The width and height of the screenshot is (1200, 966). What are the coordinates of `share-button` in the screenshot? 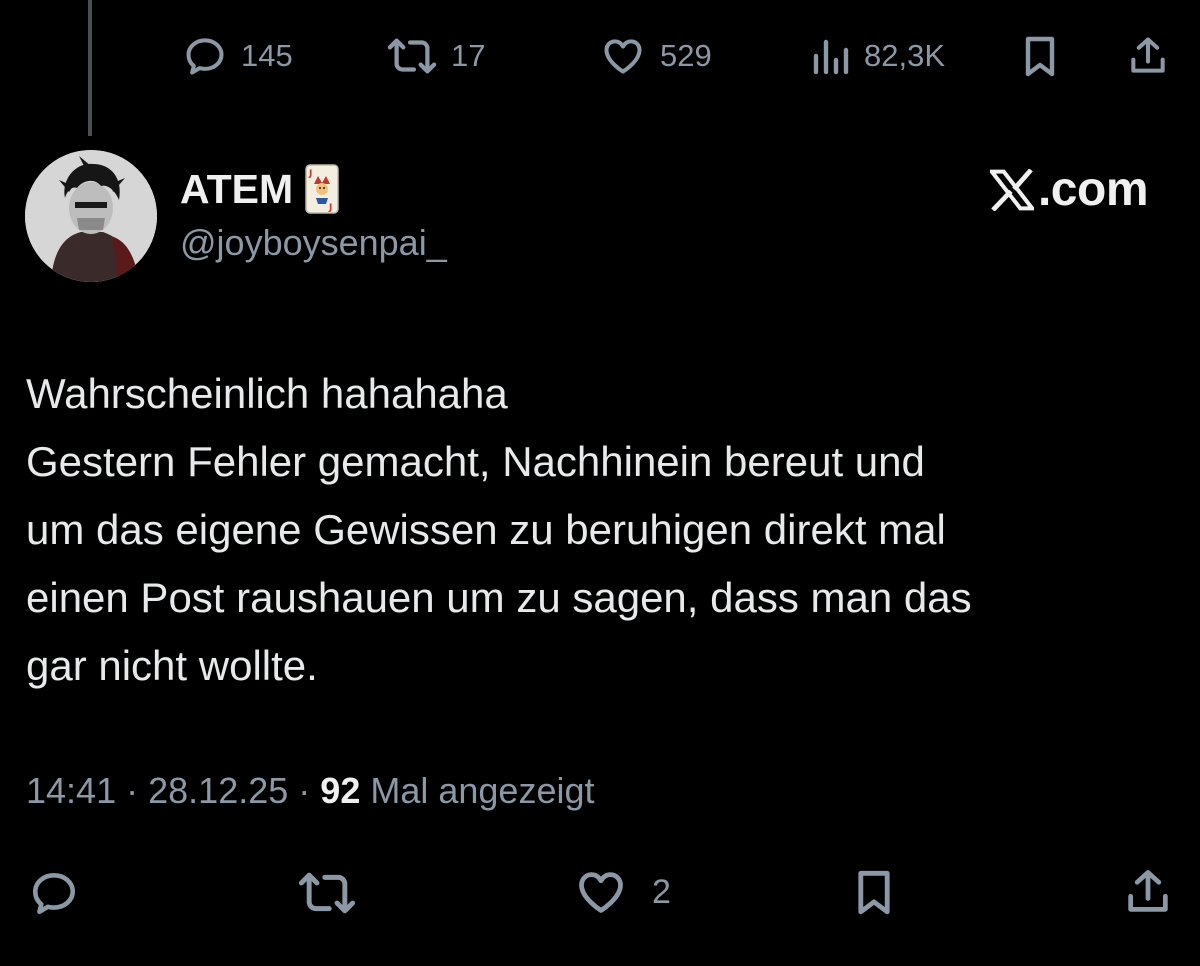 It's located at (1148, 892).